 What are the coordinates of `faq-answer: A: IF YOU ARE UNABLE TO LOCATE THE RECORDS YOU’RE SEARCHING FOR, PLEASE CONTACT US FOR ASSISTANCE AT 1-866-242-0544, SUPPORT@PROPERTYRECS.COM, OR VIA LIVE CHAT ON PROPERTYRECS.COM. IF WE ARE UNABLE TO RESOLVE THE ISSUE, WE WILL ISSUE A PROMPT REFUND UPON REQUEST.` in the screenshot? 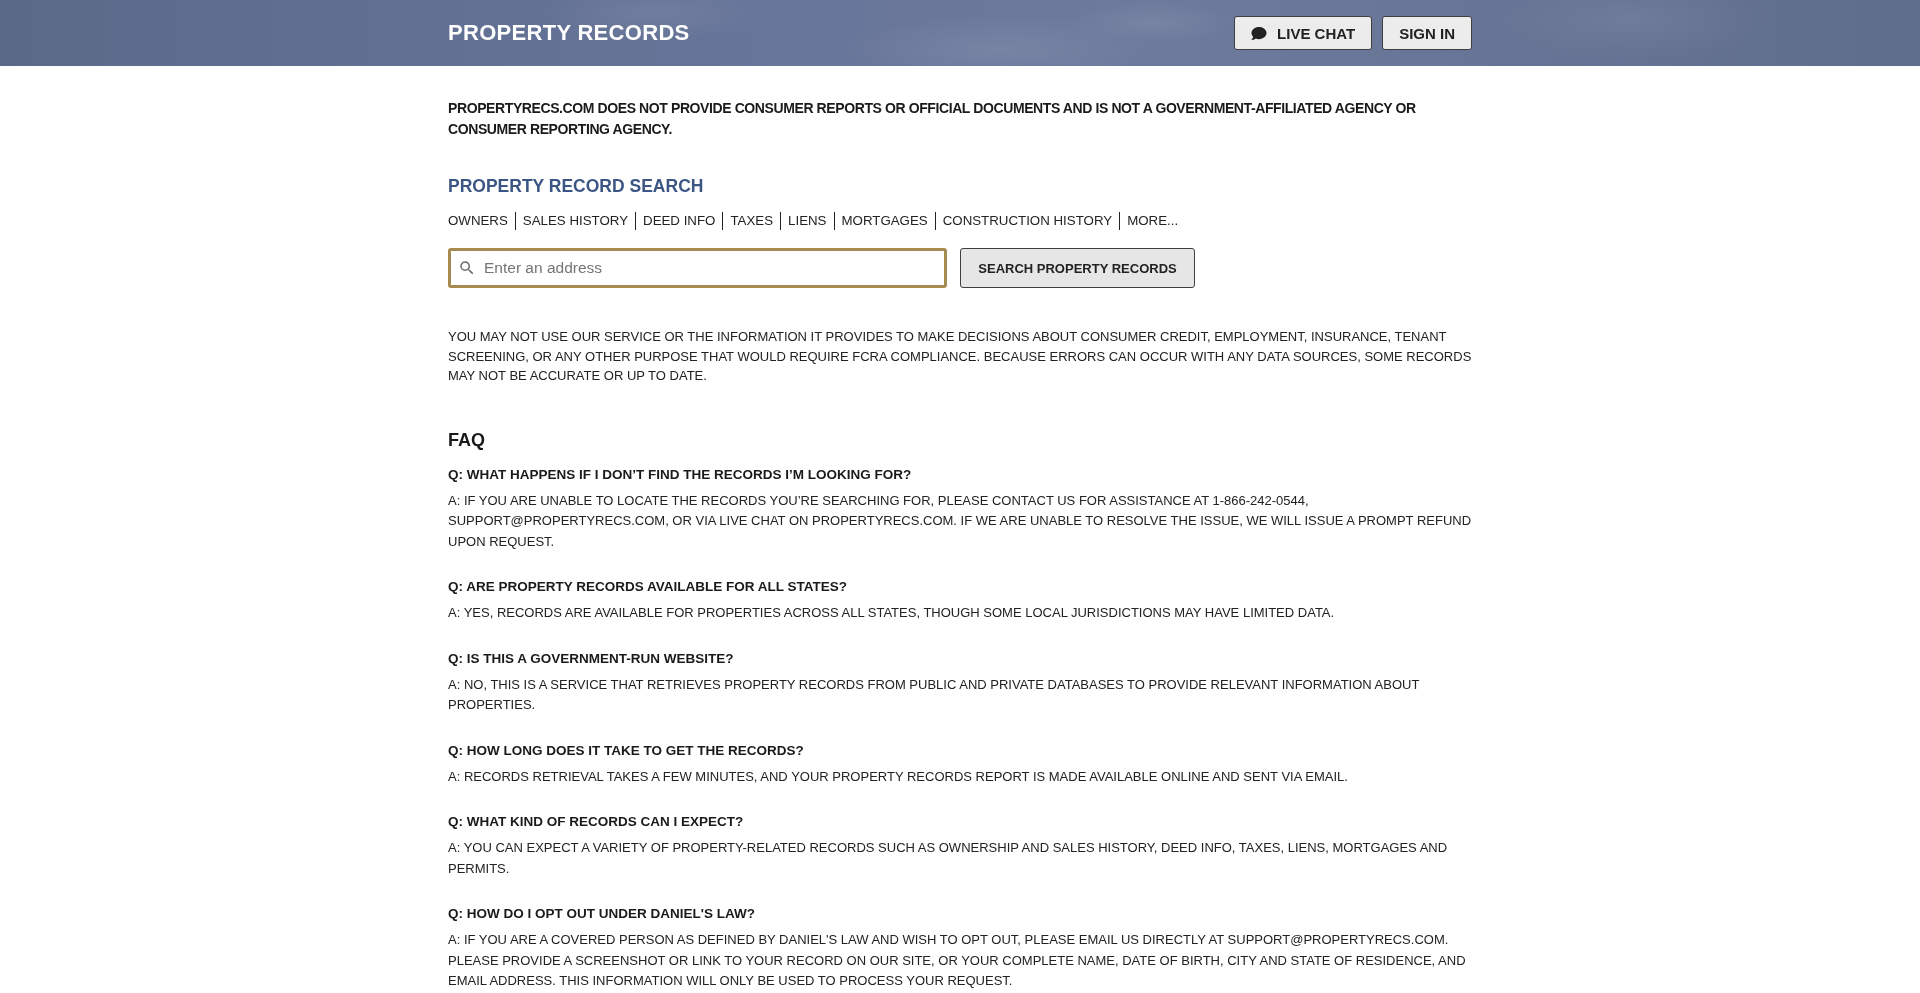 It's located at (960, 521).